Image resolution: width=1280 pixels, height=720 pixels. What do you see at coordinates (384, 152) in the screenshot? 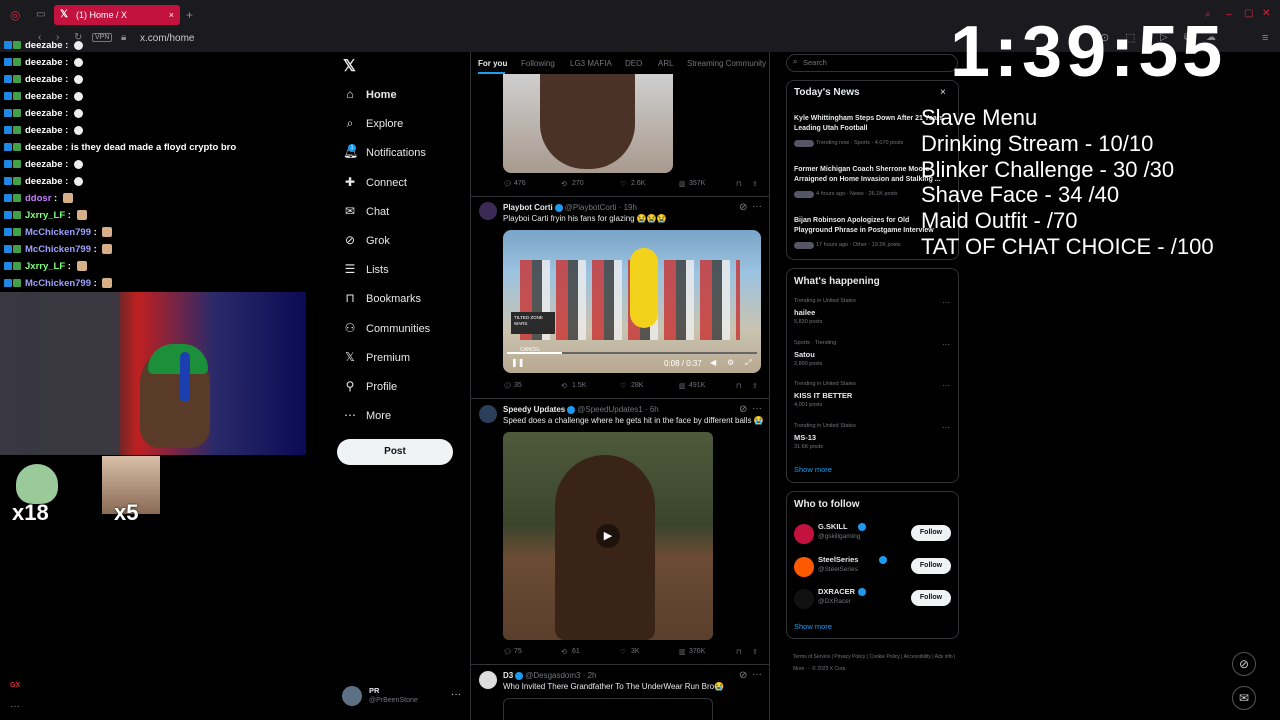
I see `sidebar-item-notifications: 🔔︎ Notifications` at bounding box center [384, 152].